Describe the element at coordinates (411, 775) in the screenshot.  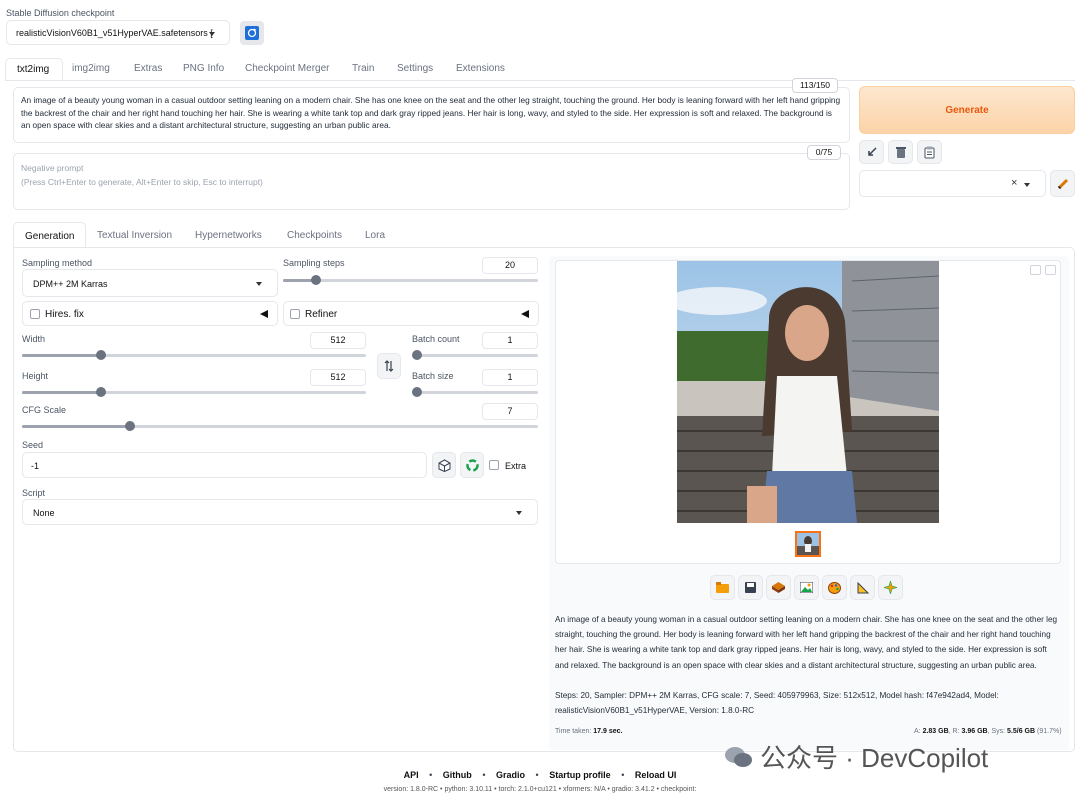
I see `footer-link-api: API` at that location.